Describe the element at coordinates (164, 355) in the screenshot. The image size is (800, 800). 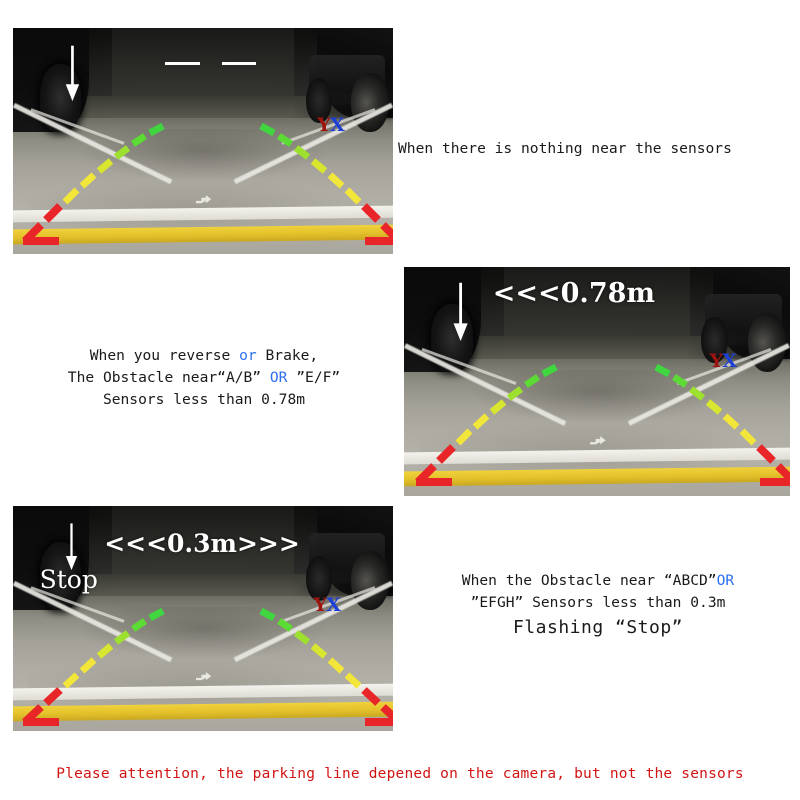
I see `caption-text: When you reverse` at that location.